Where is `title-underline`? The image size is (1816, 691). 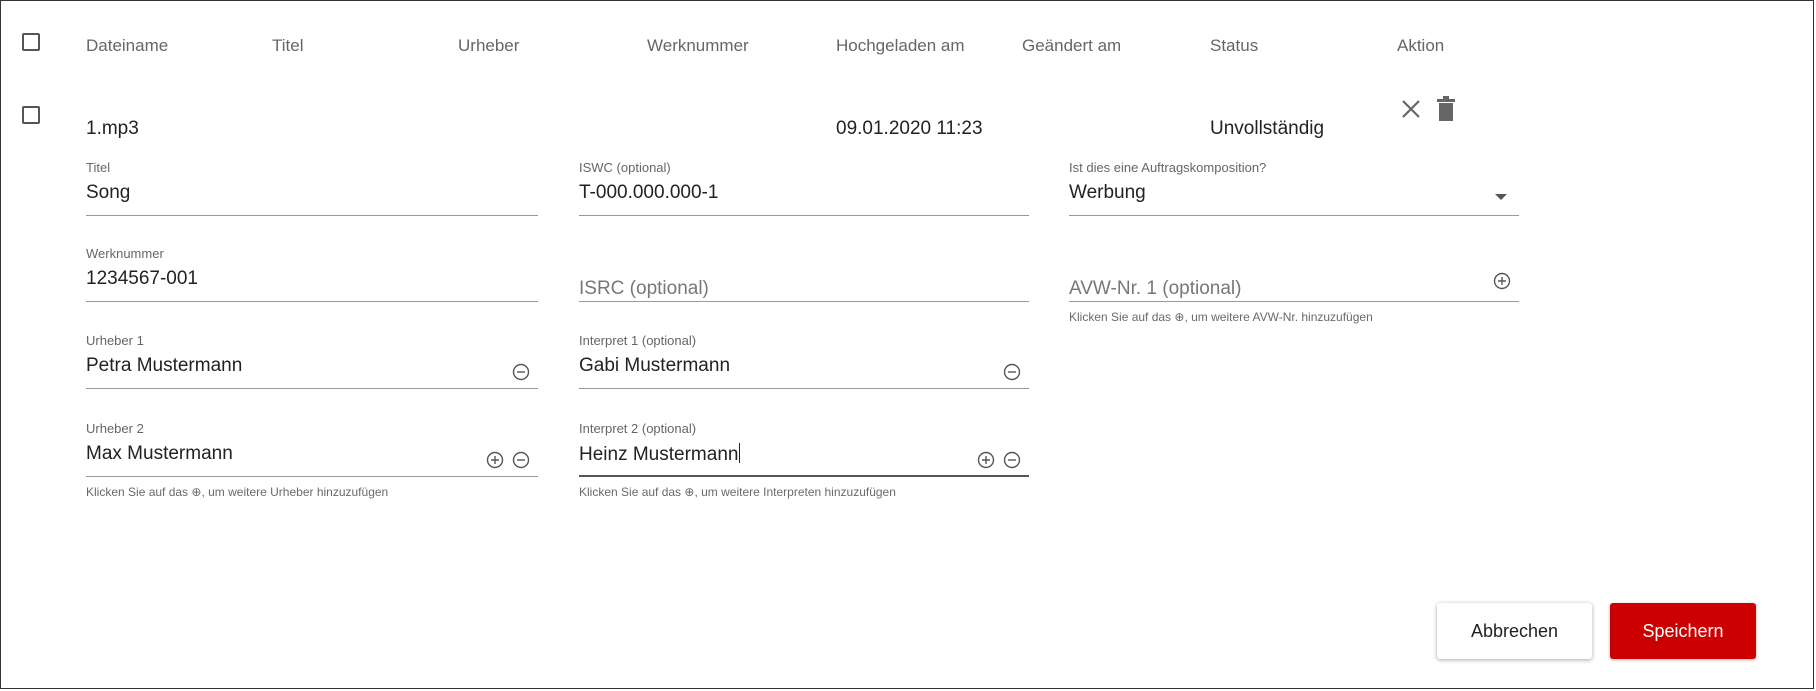 title-underline is located at coordinates (312, 215).